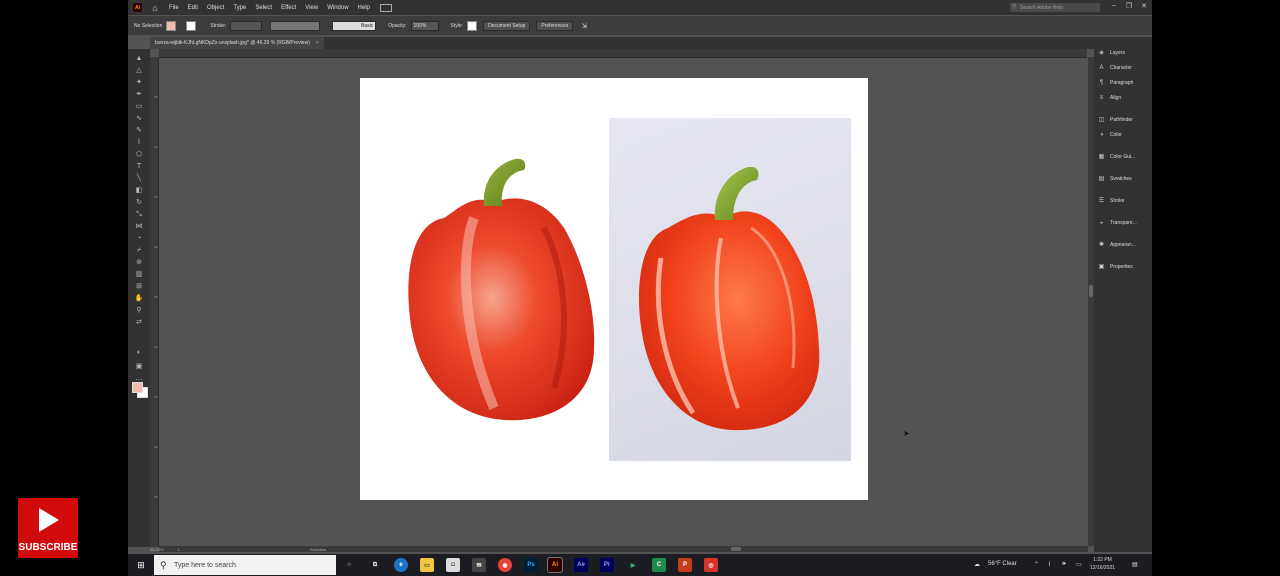  I want to click on direct-selection-tool-icon: △, so click(139, 71).